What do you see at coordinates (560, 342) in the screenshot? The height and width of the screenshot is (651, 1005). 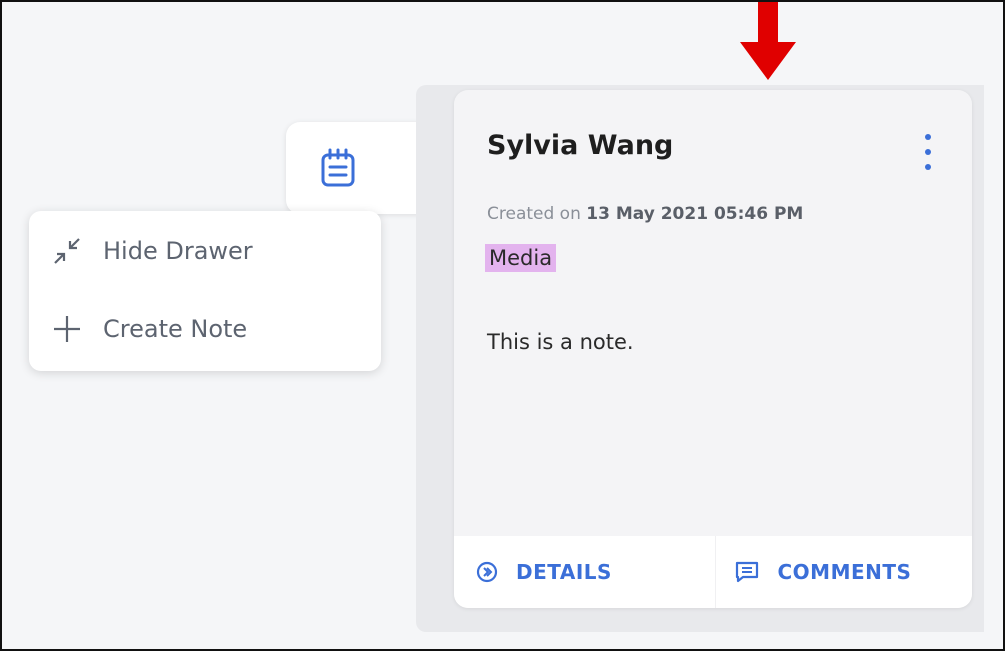 I see `note-body: This is a note.` at bounding box center [560, 342].